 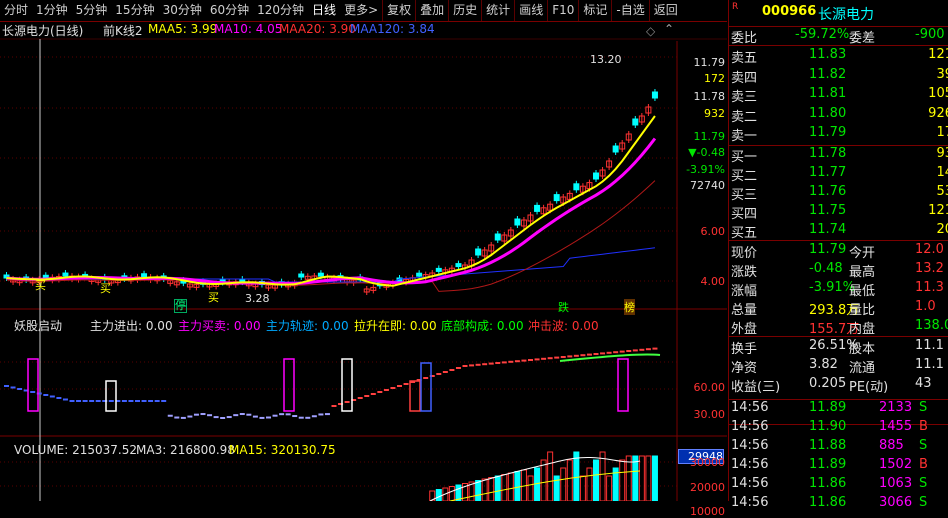 What do you see at coordinates (942, 74) in the screenshot?
I see `sell-volume: 39` at bounding box center [942, 74].